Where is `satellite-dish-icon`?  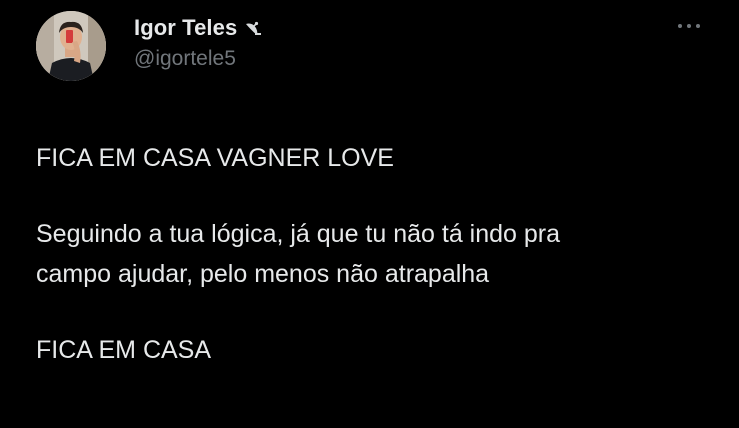 satellite-dish-icon is located at coordinates (253, 28).